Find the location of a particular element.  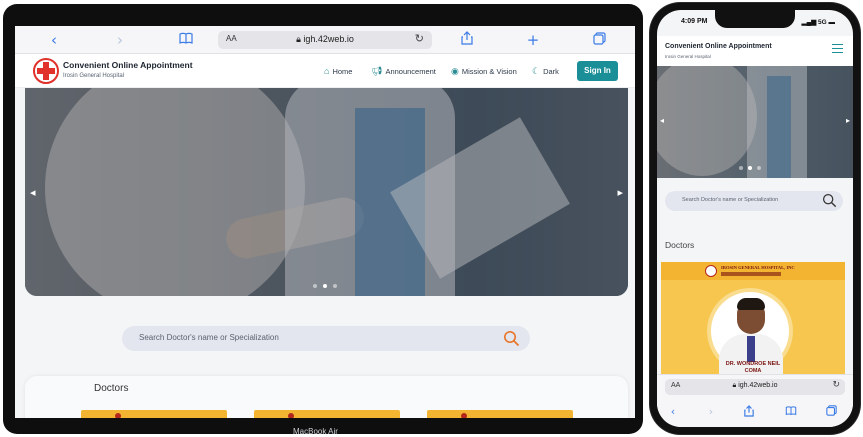

nav-announcement: 📢︎ Announcement is located at coordinates (403, 71).